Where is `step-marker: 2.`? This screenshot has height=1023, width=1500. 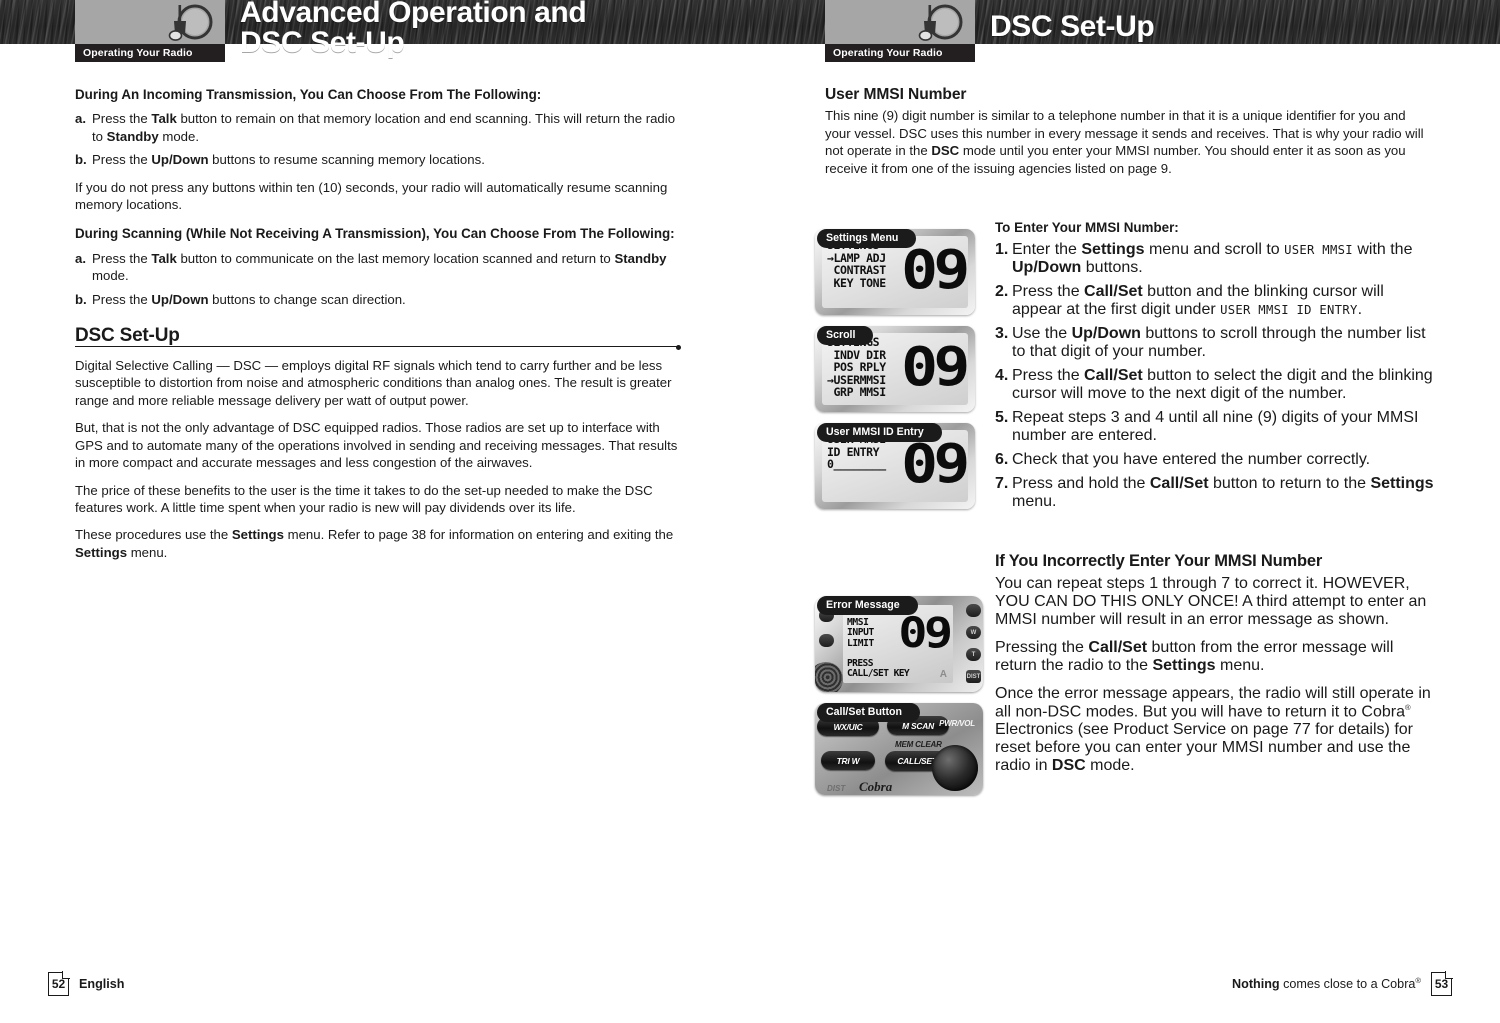
step-marker: 2. is located at coordinates (1002, 291).